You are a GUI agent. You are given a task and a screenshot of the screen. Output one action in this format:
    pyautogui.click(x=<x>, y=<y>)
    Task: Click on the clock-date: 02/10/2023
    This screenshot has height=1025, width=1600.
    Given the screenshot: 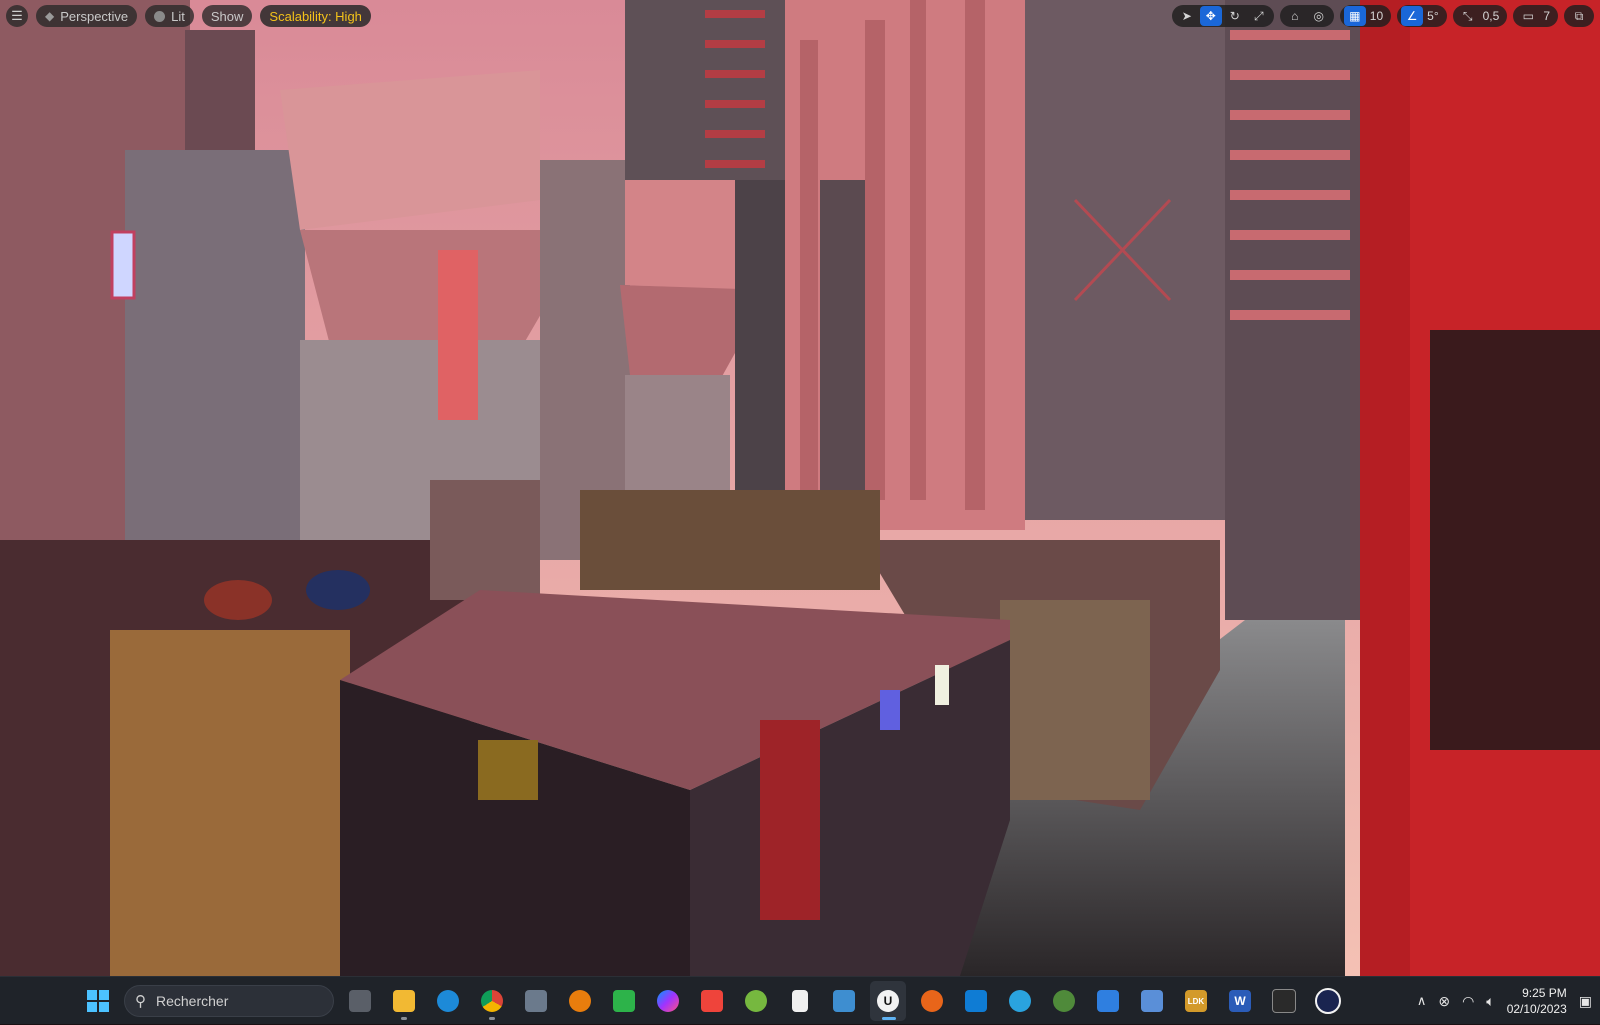 What is the action you would take?
    pyautogui.click(x=1536, y=1009)
    